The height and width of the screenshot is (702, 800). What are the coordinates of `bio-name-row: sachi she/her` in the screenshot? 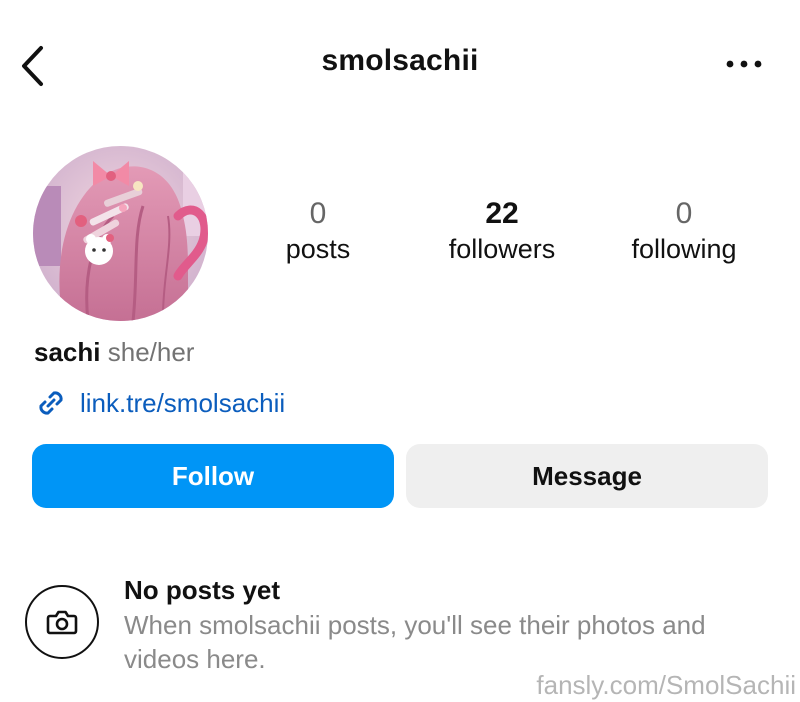 It's located at (114, 352).